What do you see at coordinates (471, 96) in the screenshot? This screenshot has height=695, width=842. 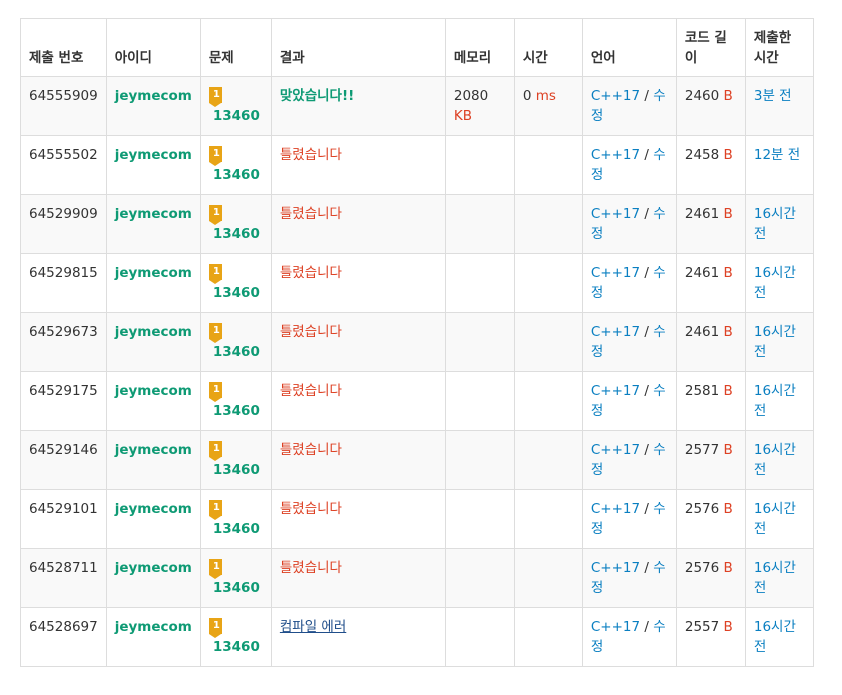 I see `memory-value: 2080` at bounding box center [471, 96].